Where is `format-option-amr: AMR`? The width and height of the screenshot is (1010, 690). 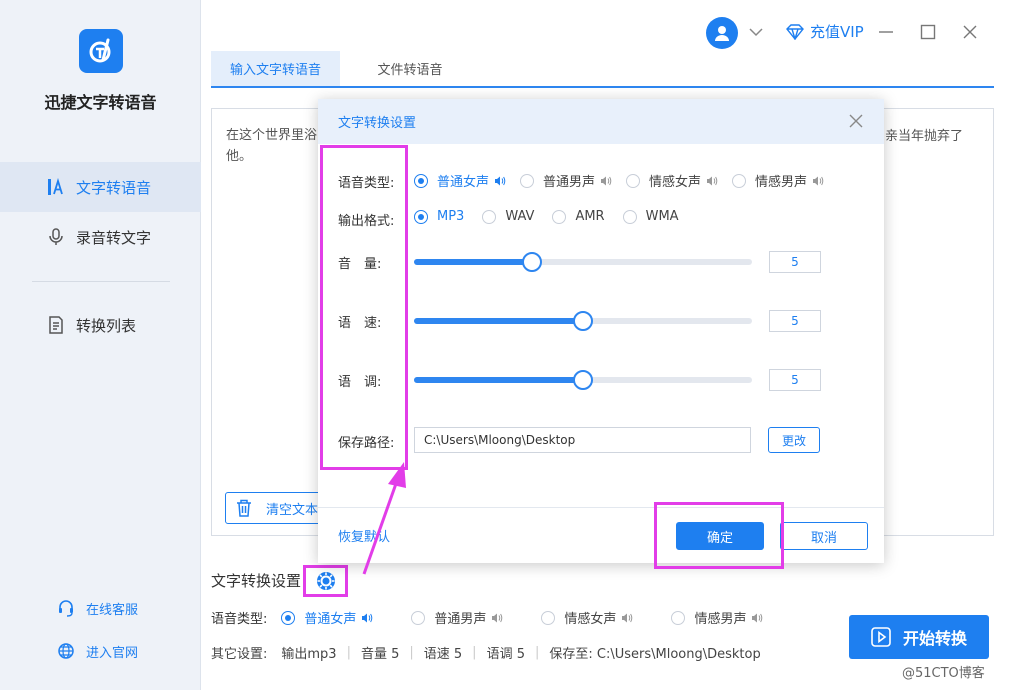
format-option-amr: AMR is located at coordinates (578, 216).